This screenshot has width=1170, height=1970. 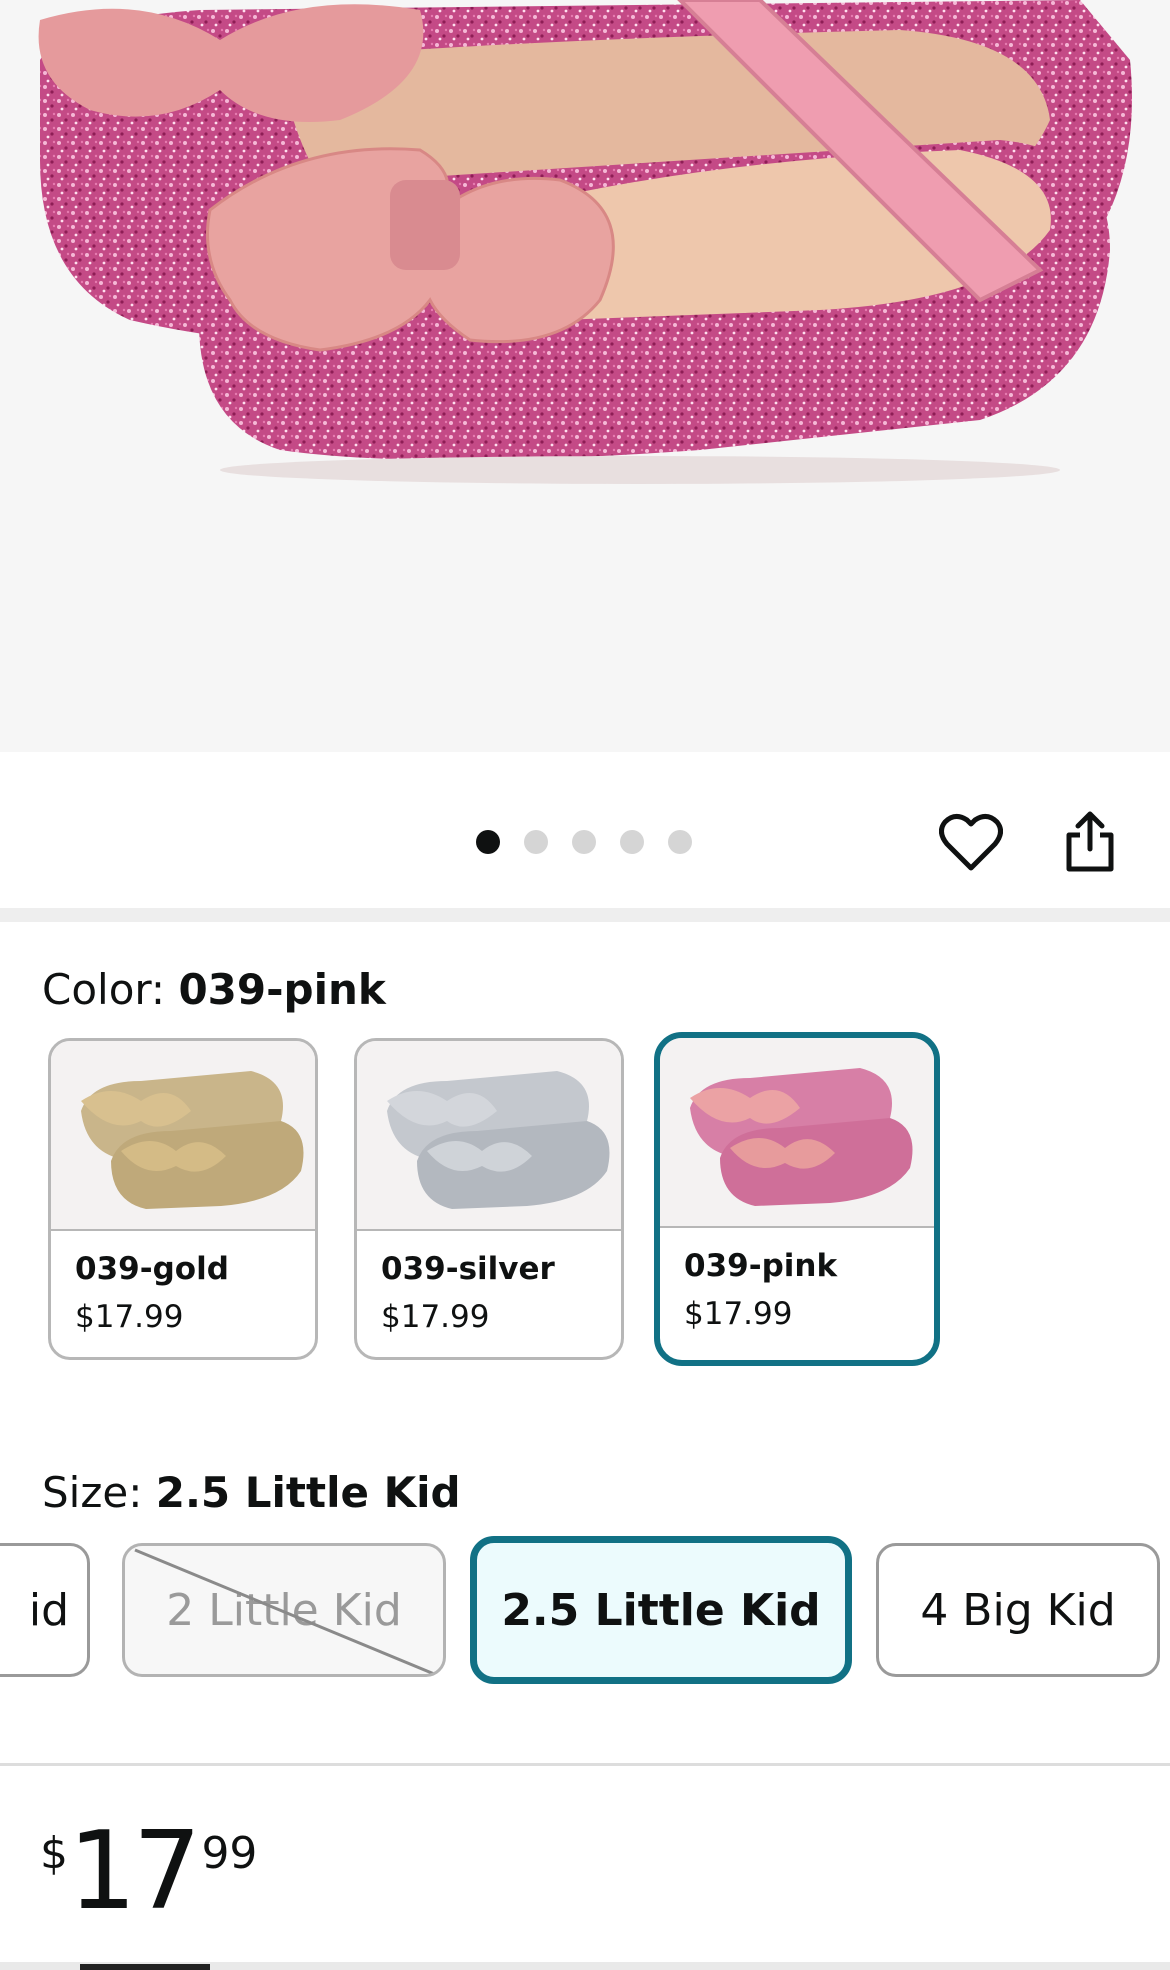 I want to click on swatch-name: 039-pink, so click(x=761, y=1266).